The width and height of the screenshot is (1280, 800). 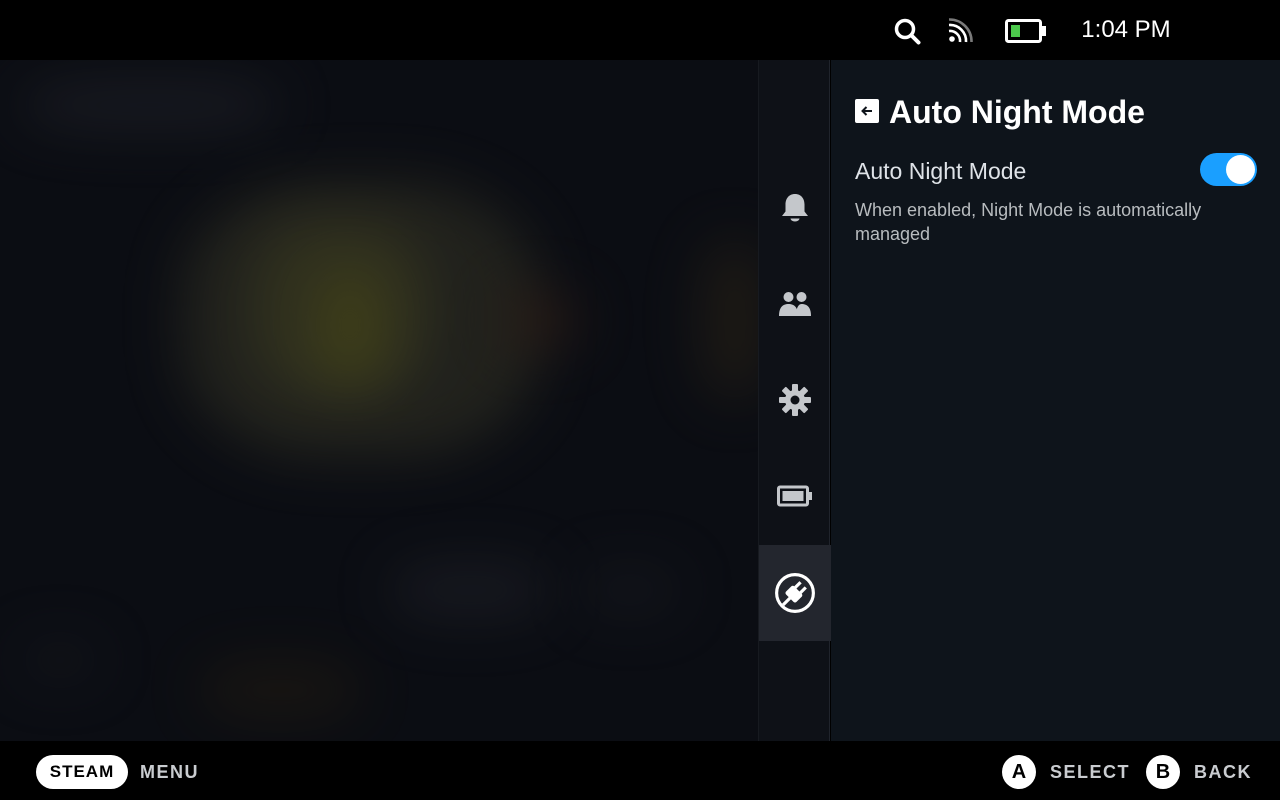 I want to click on back-button, so click(x=867, y=111).